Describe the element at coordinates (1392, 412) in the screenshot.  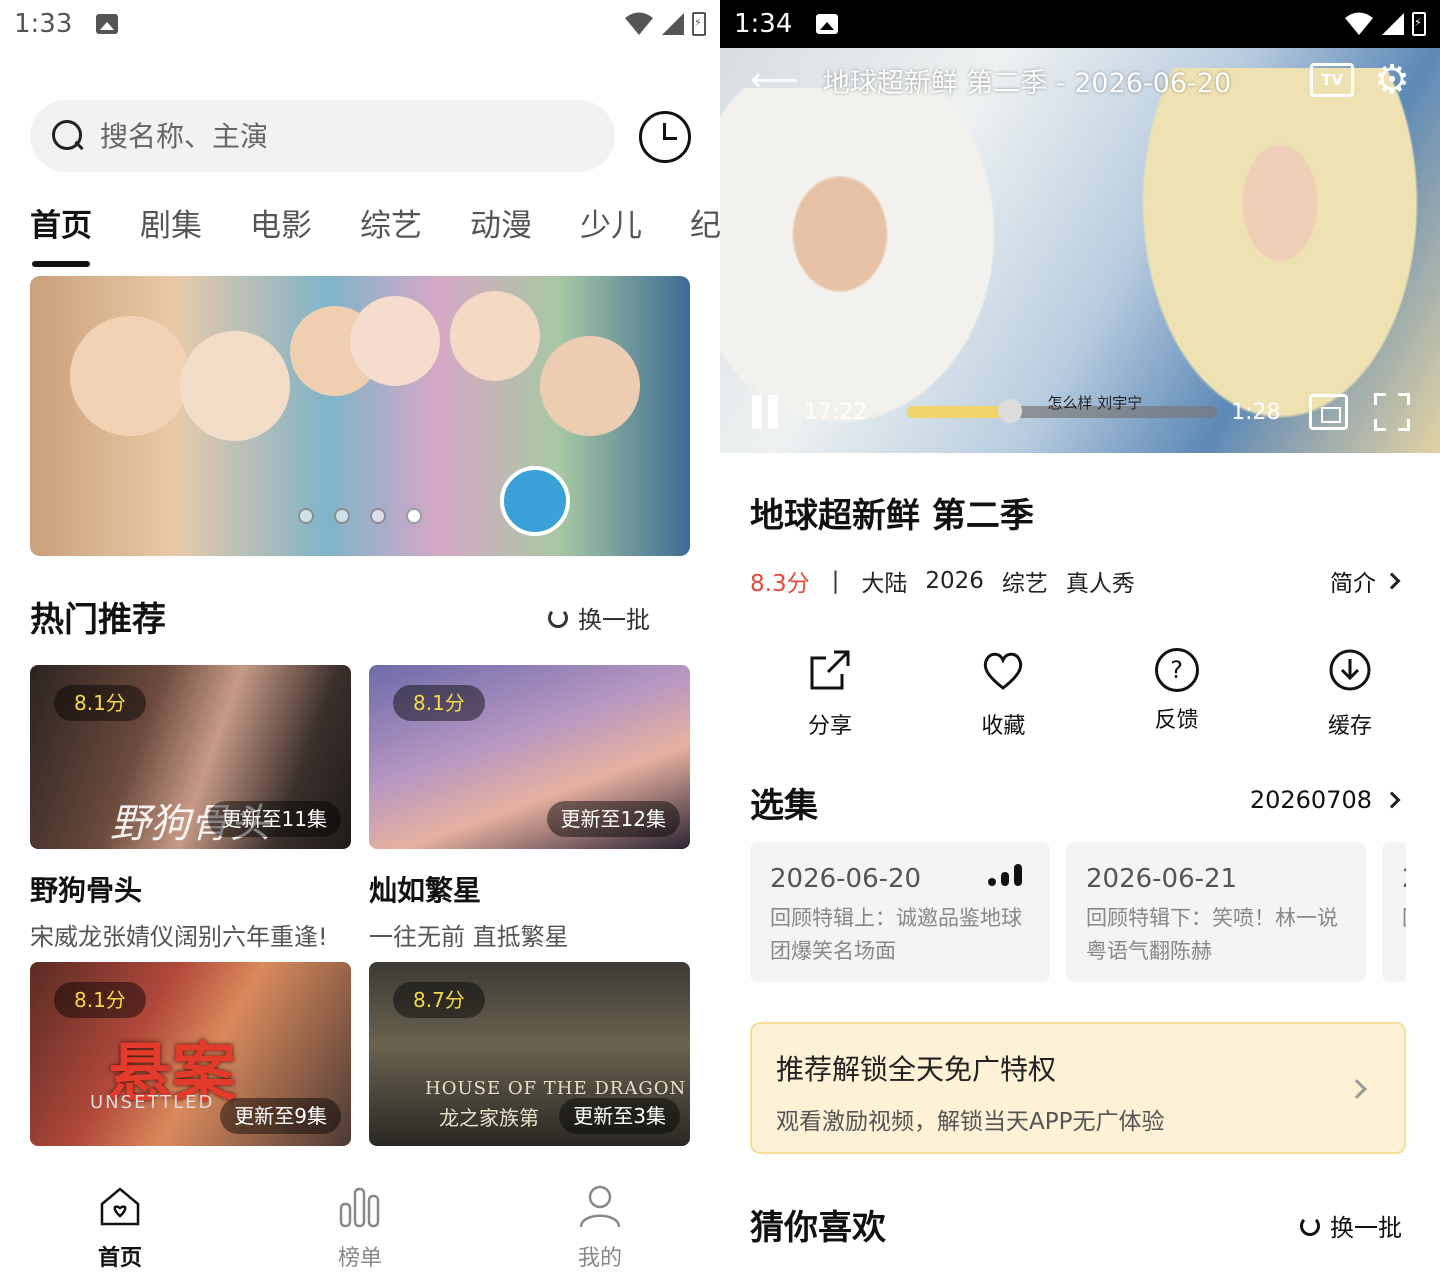
I see `fullscreen-icon` at that location.